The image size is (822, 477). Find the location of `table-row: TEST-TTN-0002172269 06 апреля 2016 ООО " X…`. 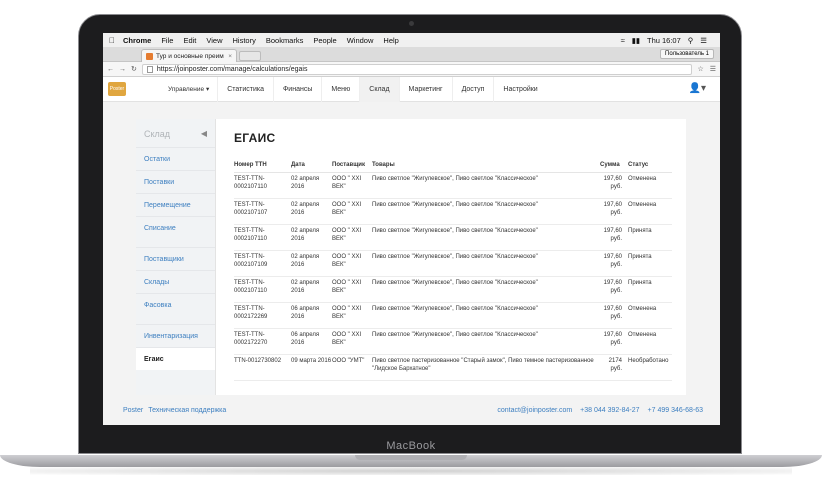

table-row: TEST-TTN-0002172269 06 апреля 2016 ООО " X… is located at coordinates (453, 315).